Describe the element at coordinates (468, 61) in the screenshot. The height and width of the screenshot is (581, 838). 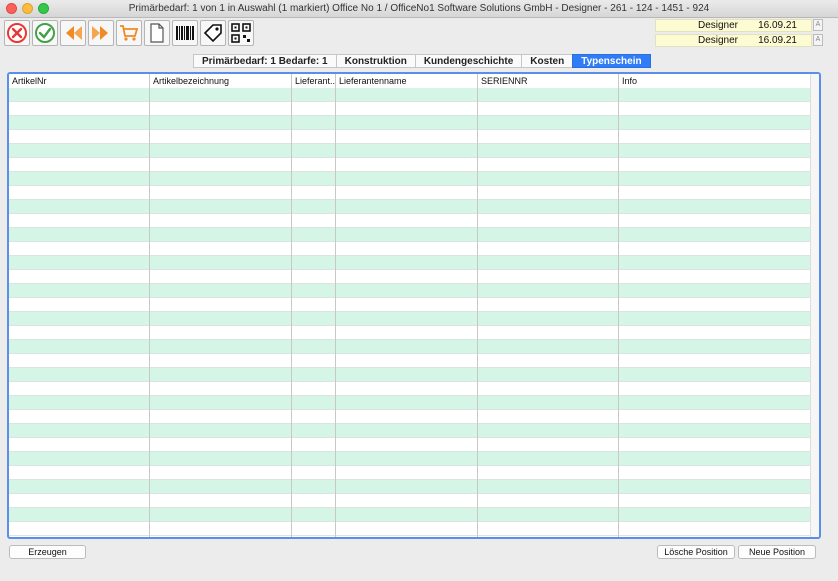
I see `tab-kundengeschichte: Kundengeschichte` at that location.